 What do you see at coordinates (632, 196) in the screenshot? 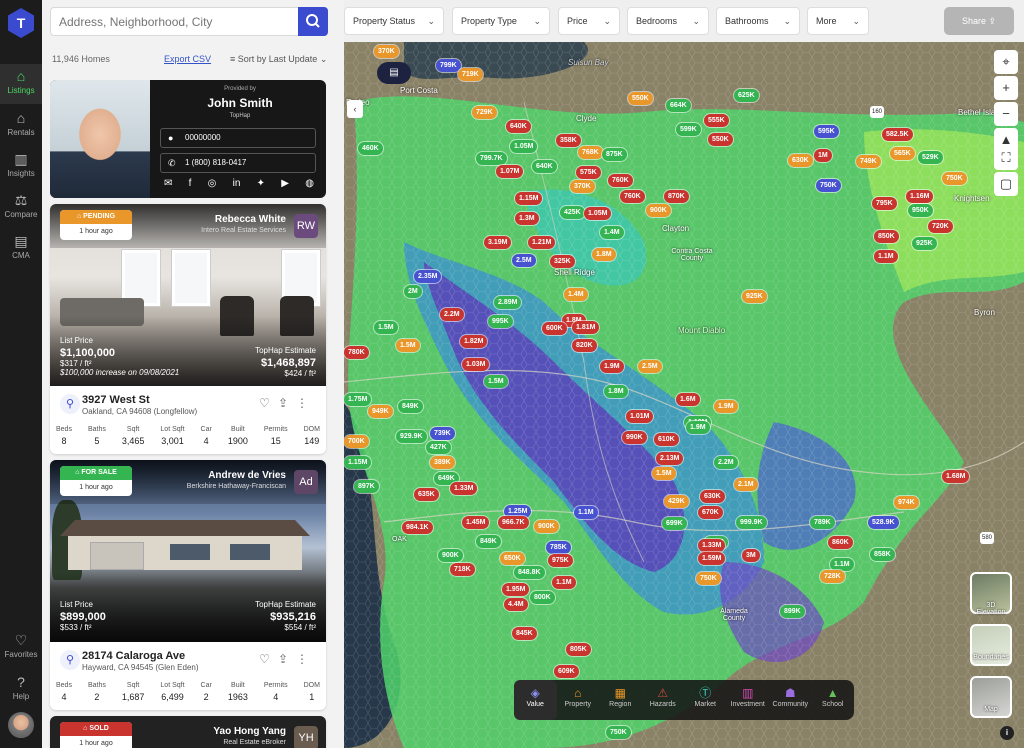
I see `price-pin: 760K` at bounding box center [632, 196].